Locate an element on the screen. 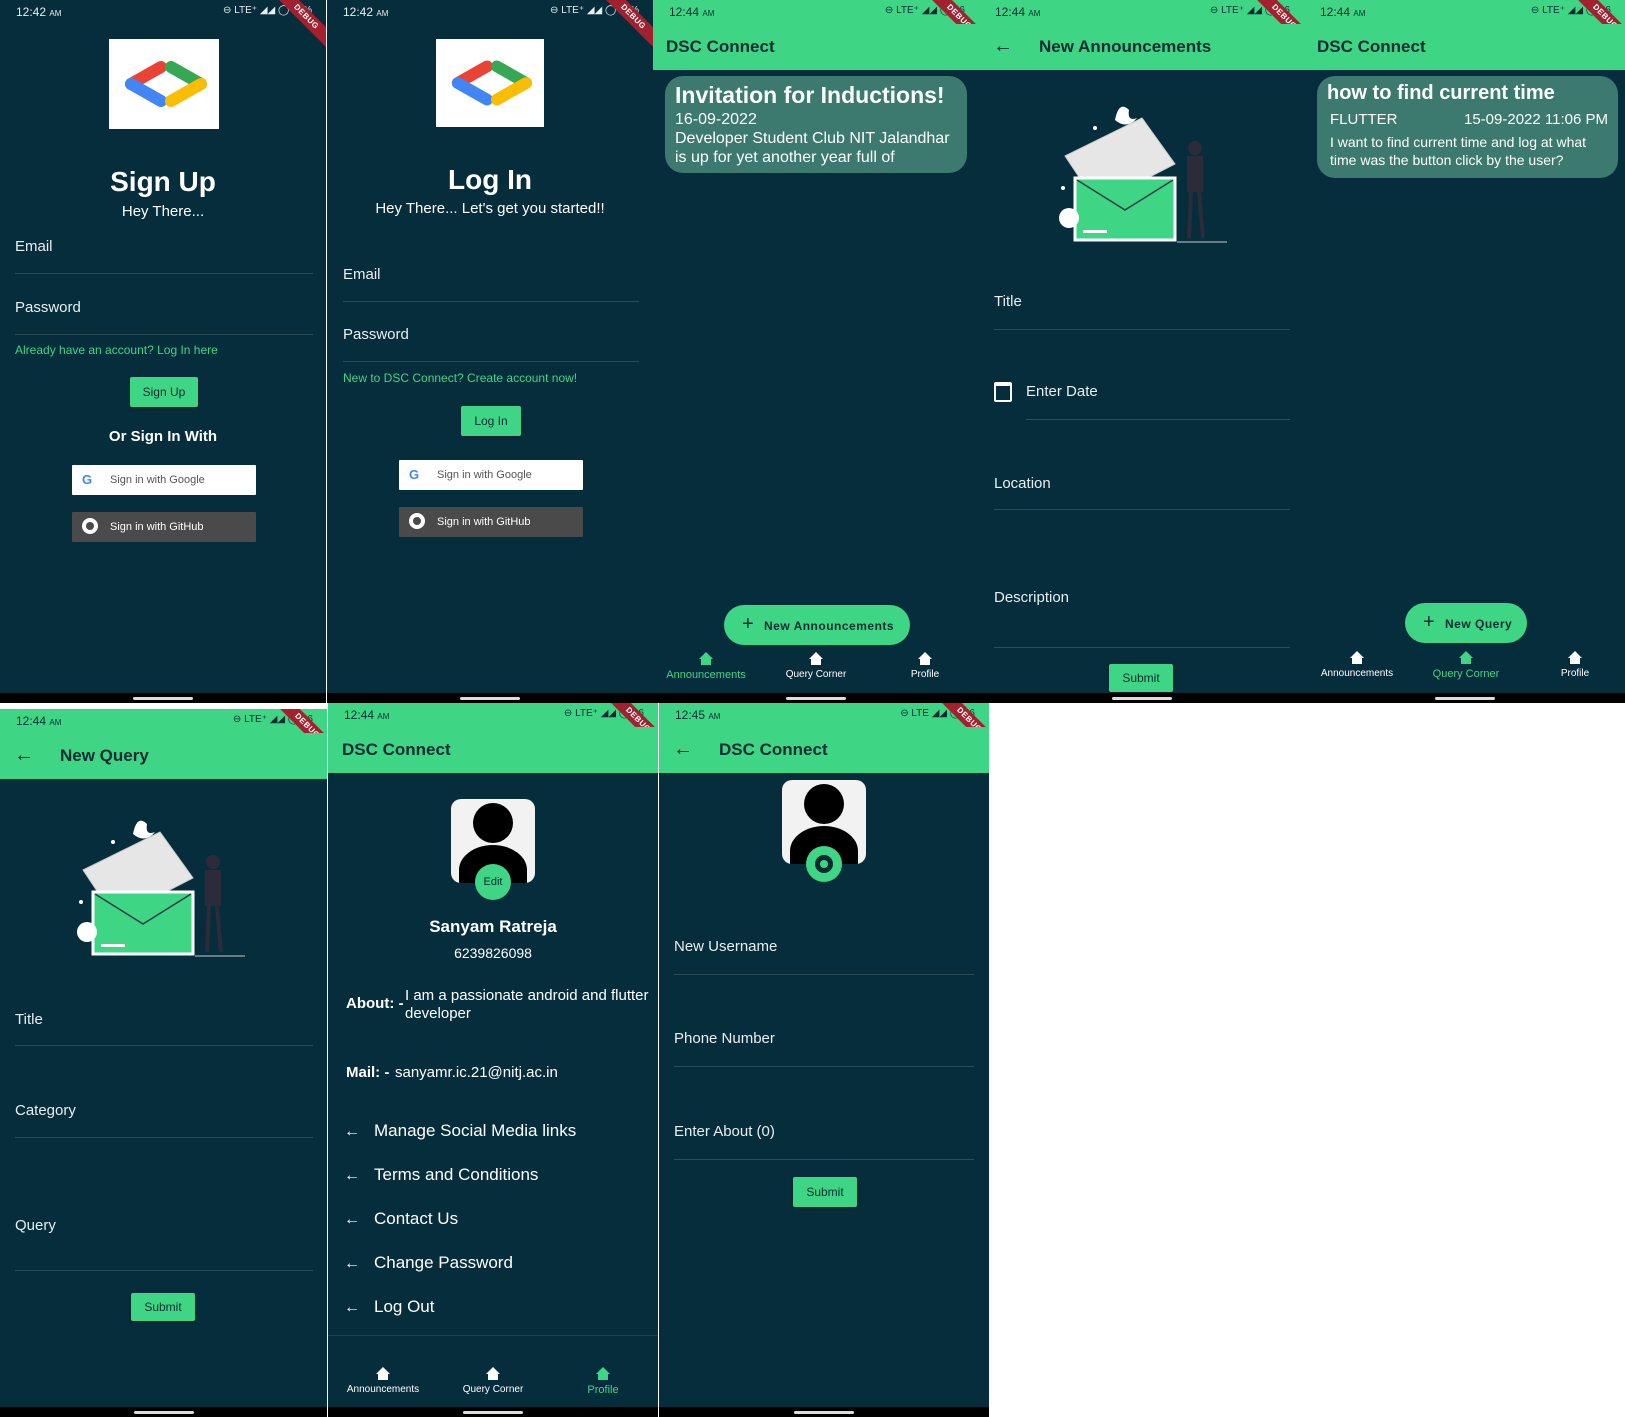  location-field: Location is located at coordinates (1142, 491).